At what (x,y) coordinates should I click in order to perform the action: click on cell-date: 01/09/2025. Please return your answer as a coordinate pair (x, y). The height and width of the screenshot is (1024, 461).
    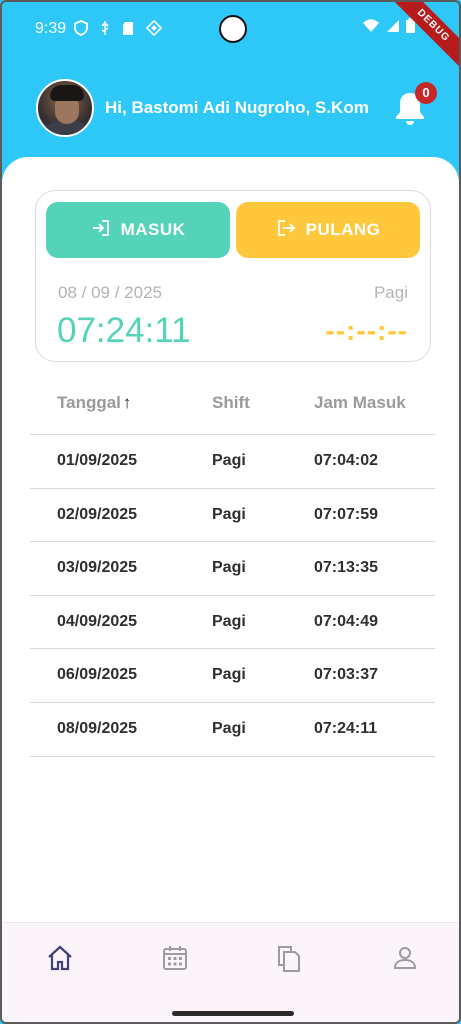
    Looking at the image, I should click on (97, 460).